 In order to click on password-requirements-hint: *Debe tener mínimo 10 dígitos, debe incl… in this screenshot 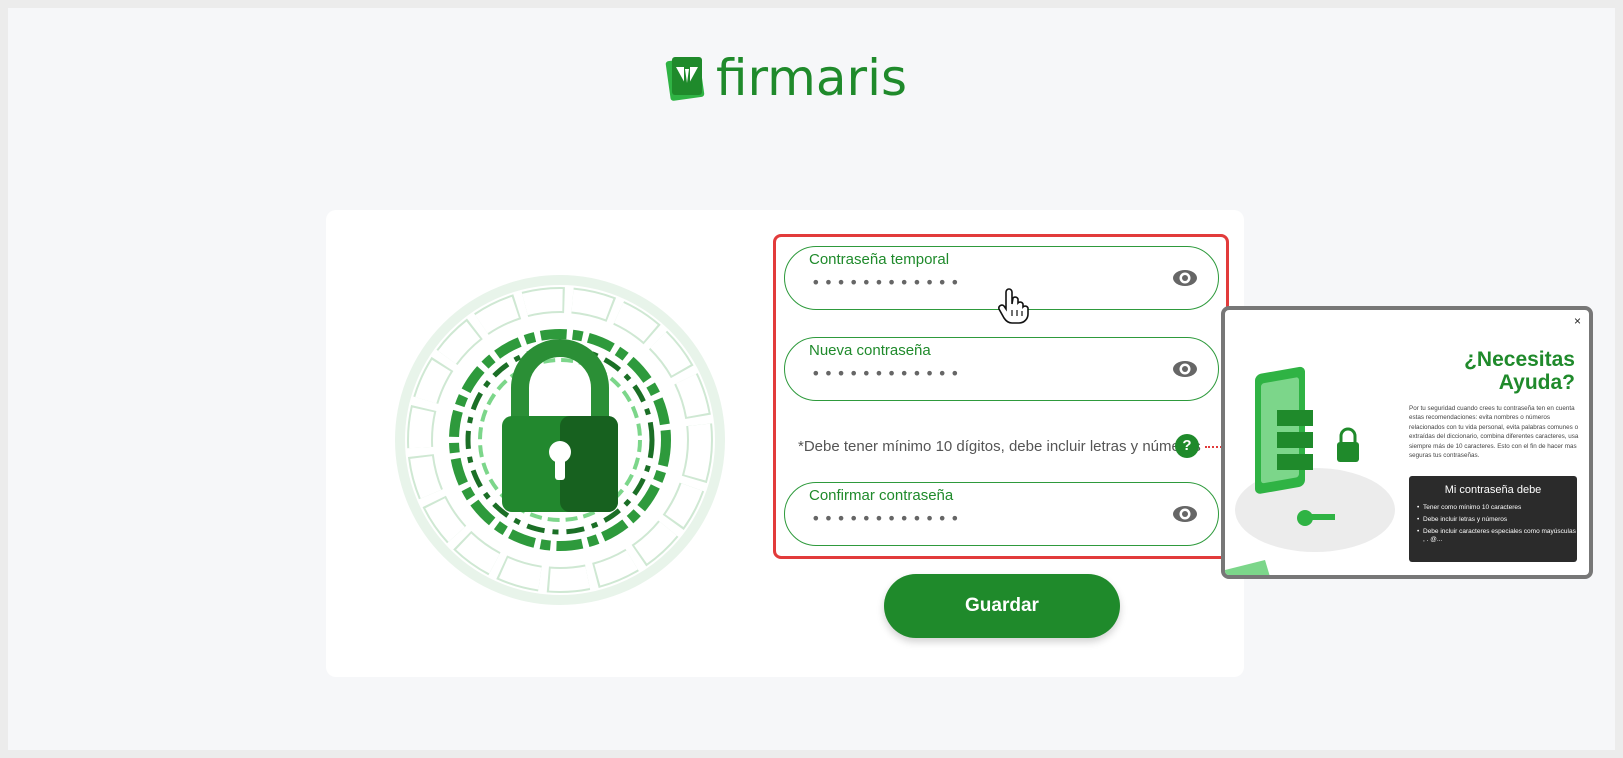, I will do `click(999, 446)`.